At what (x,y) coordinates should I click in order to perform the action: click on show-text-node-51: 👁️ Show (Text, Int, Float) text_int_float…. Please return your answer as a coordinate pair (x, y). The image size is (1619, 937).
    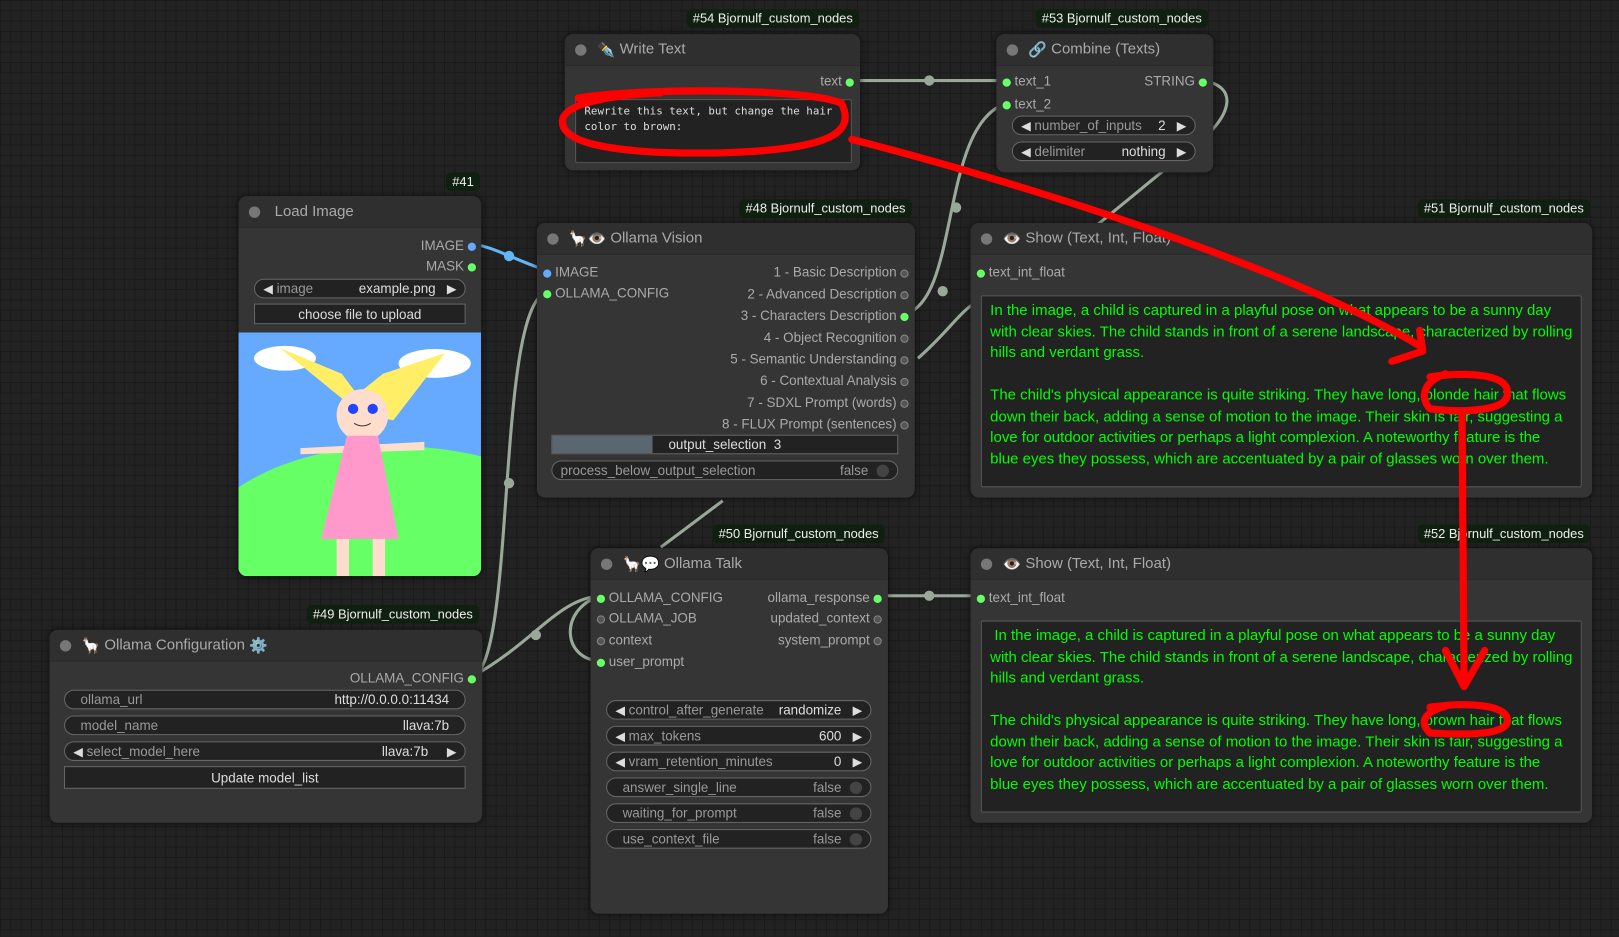
    Looking at the image, I should click on (1281, 360).